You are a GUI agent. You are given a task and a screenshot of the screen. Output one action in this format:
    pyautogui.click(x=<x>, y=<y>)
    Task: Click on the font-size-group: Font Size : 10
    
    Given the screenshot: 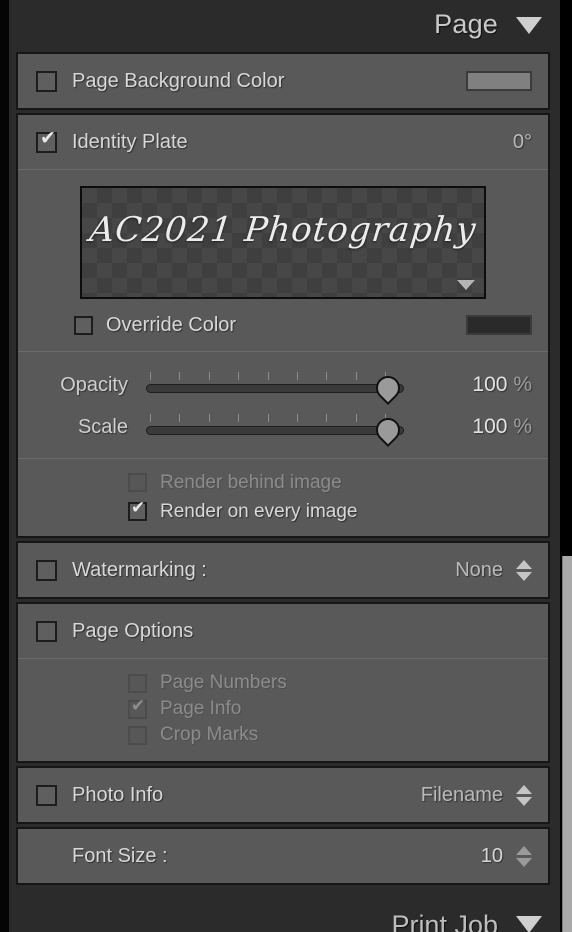 What is the action you would take?
    pyautogui.click(x=283, y=856)
    